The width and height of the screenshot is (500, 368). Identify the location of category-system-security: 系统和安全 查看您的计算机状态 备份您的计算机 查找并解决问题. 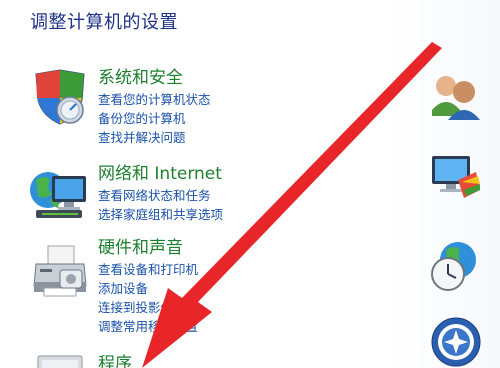
(154, 106).